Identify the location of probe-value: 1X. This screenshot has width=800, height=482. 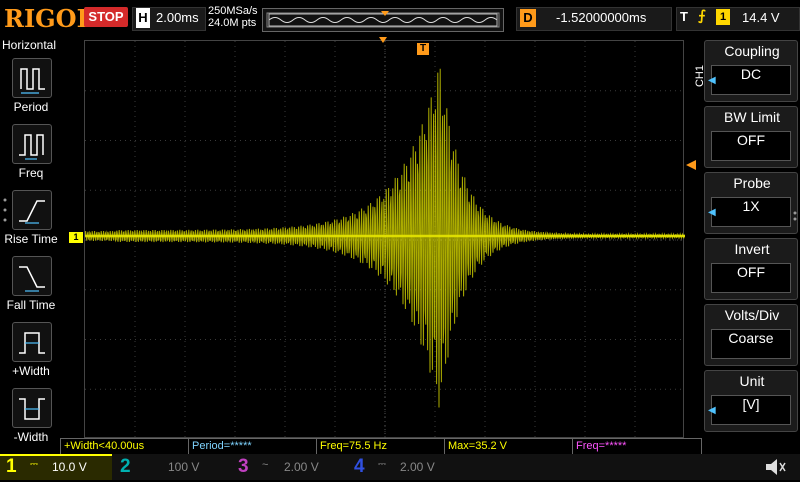
(751, 212).